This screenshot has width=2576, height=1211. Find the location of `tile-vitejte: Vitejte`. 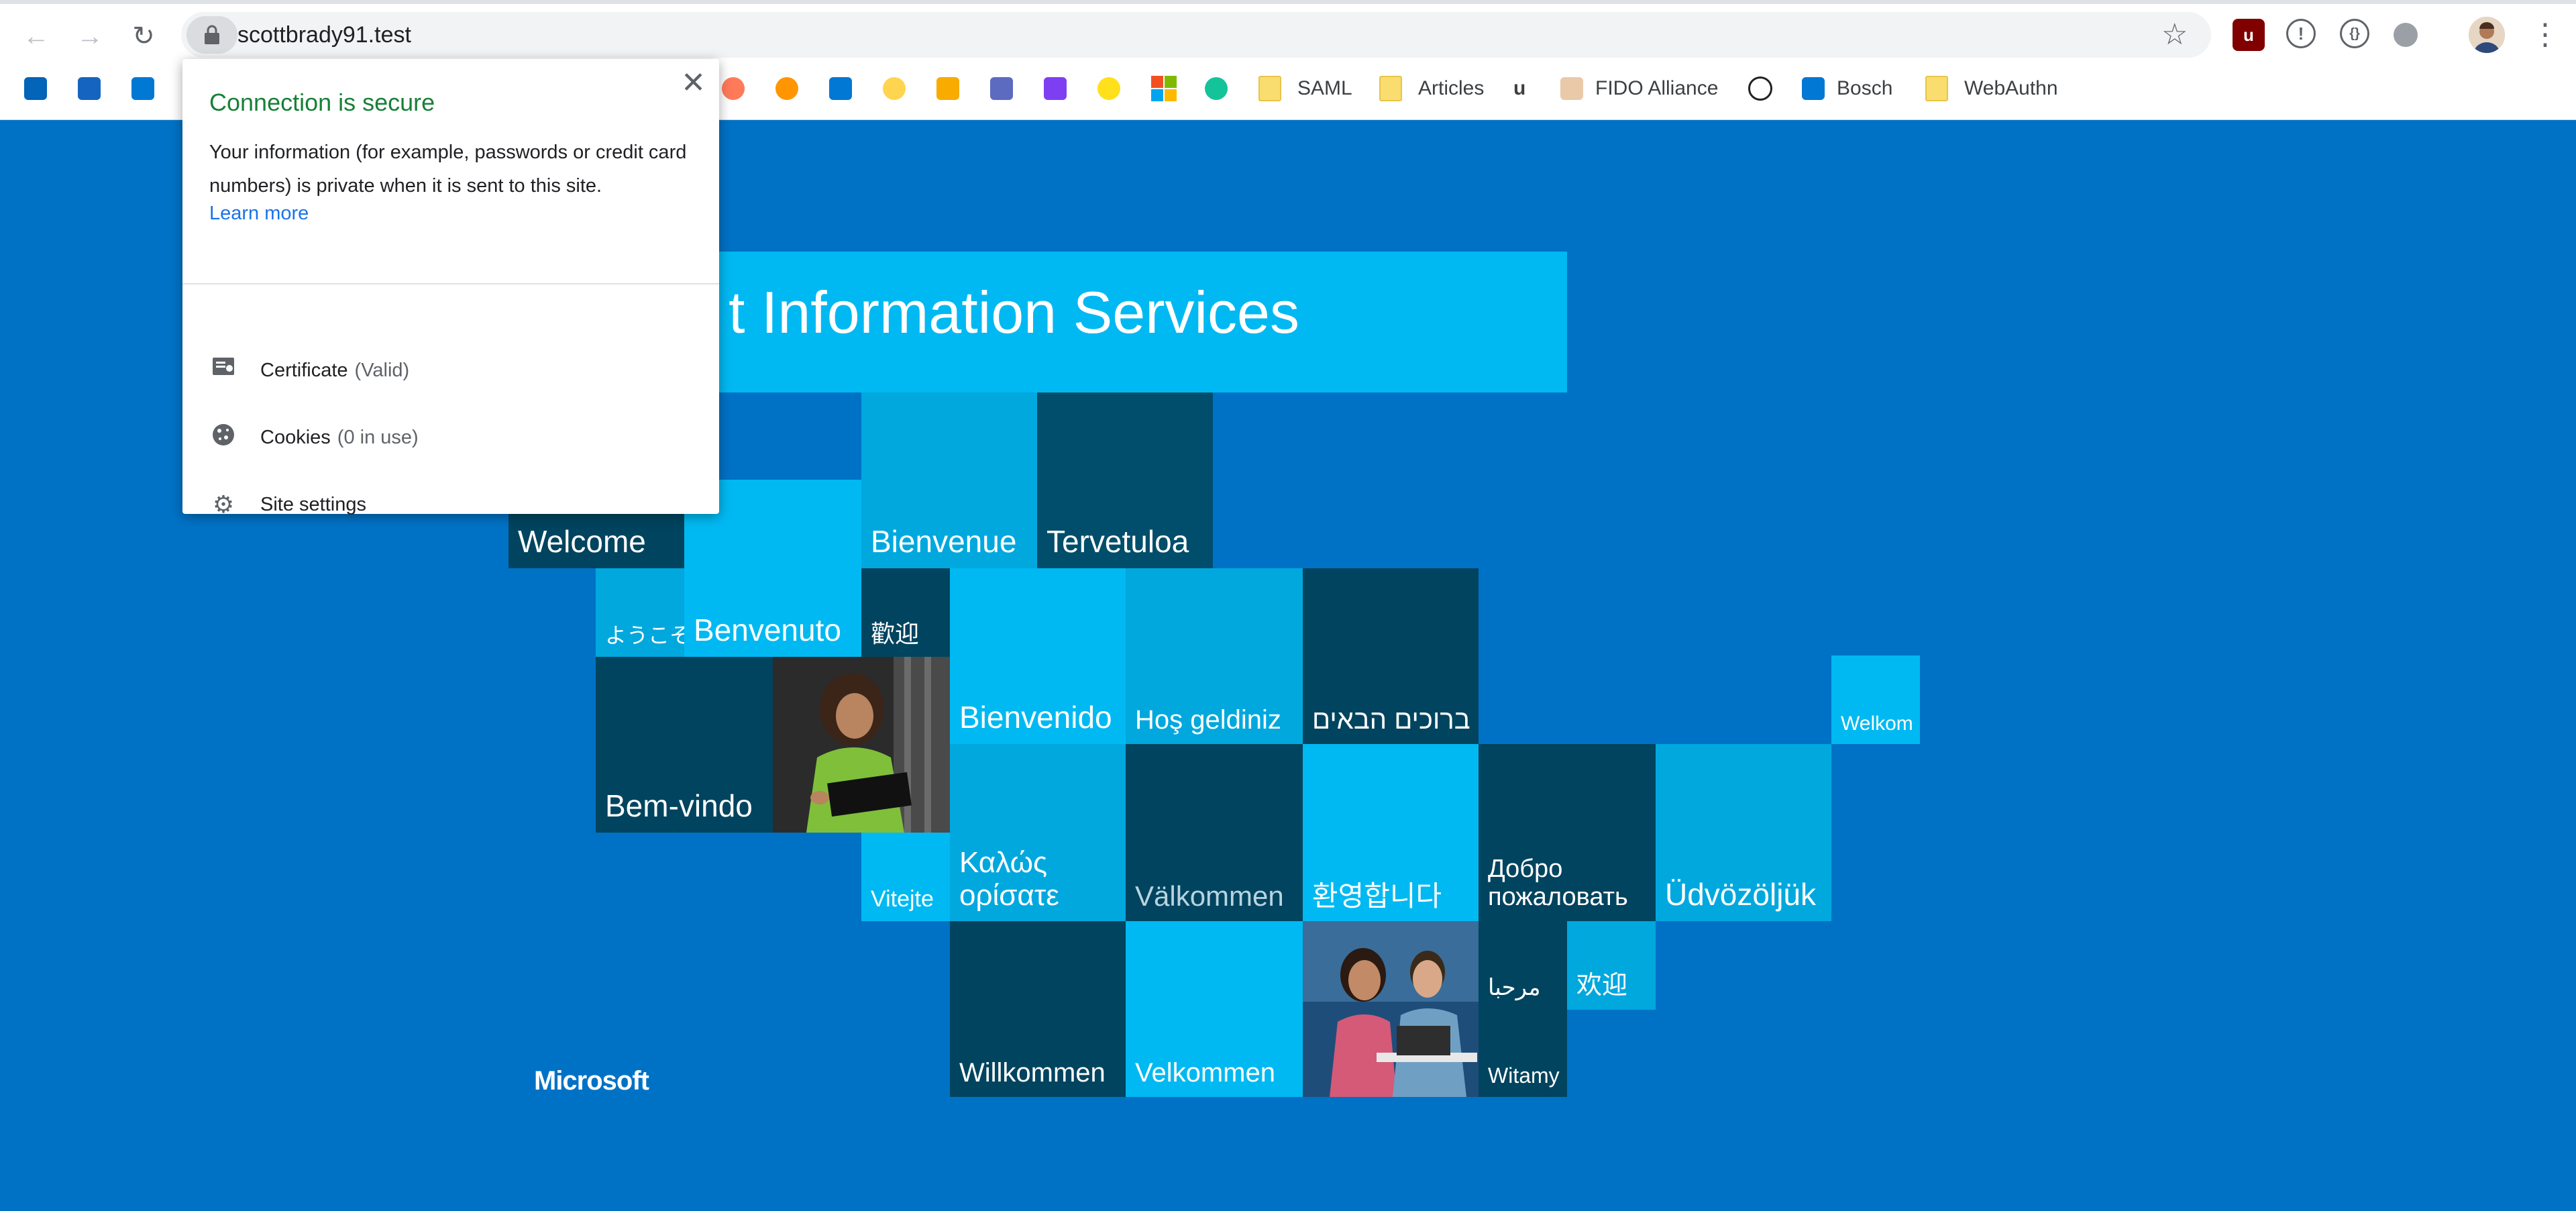

tile-vitejte: Vitejte is located at coordinates (905, 877).